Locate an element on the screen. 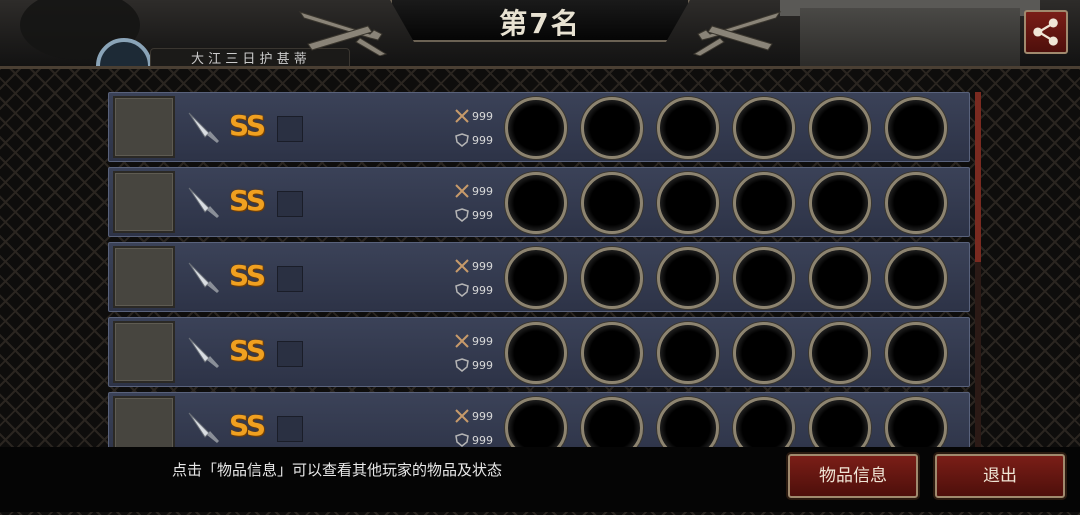 The width and height of the screenshot is (1080, 515). item-info-button: 物品信息 is located at coordinates (853, 476).